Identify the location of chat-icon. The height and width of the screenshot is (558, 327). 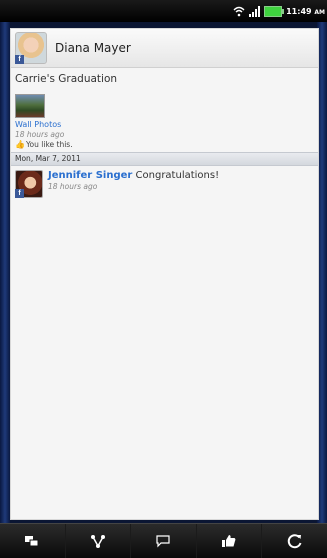
(32, 541).